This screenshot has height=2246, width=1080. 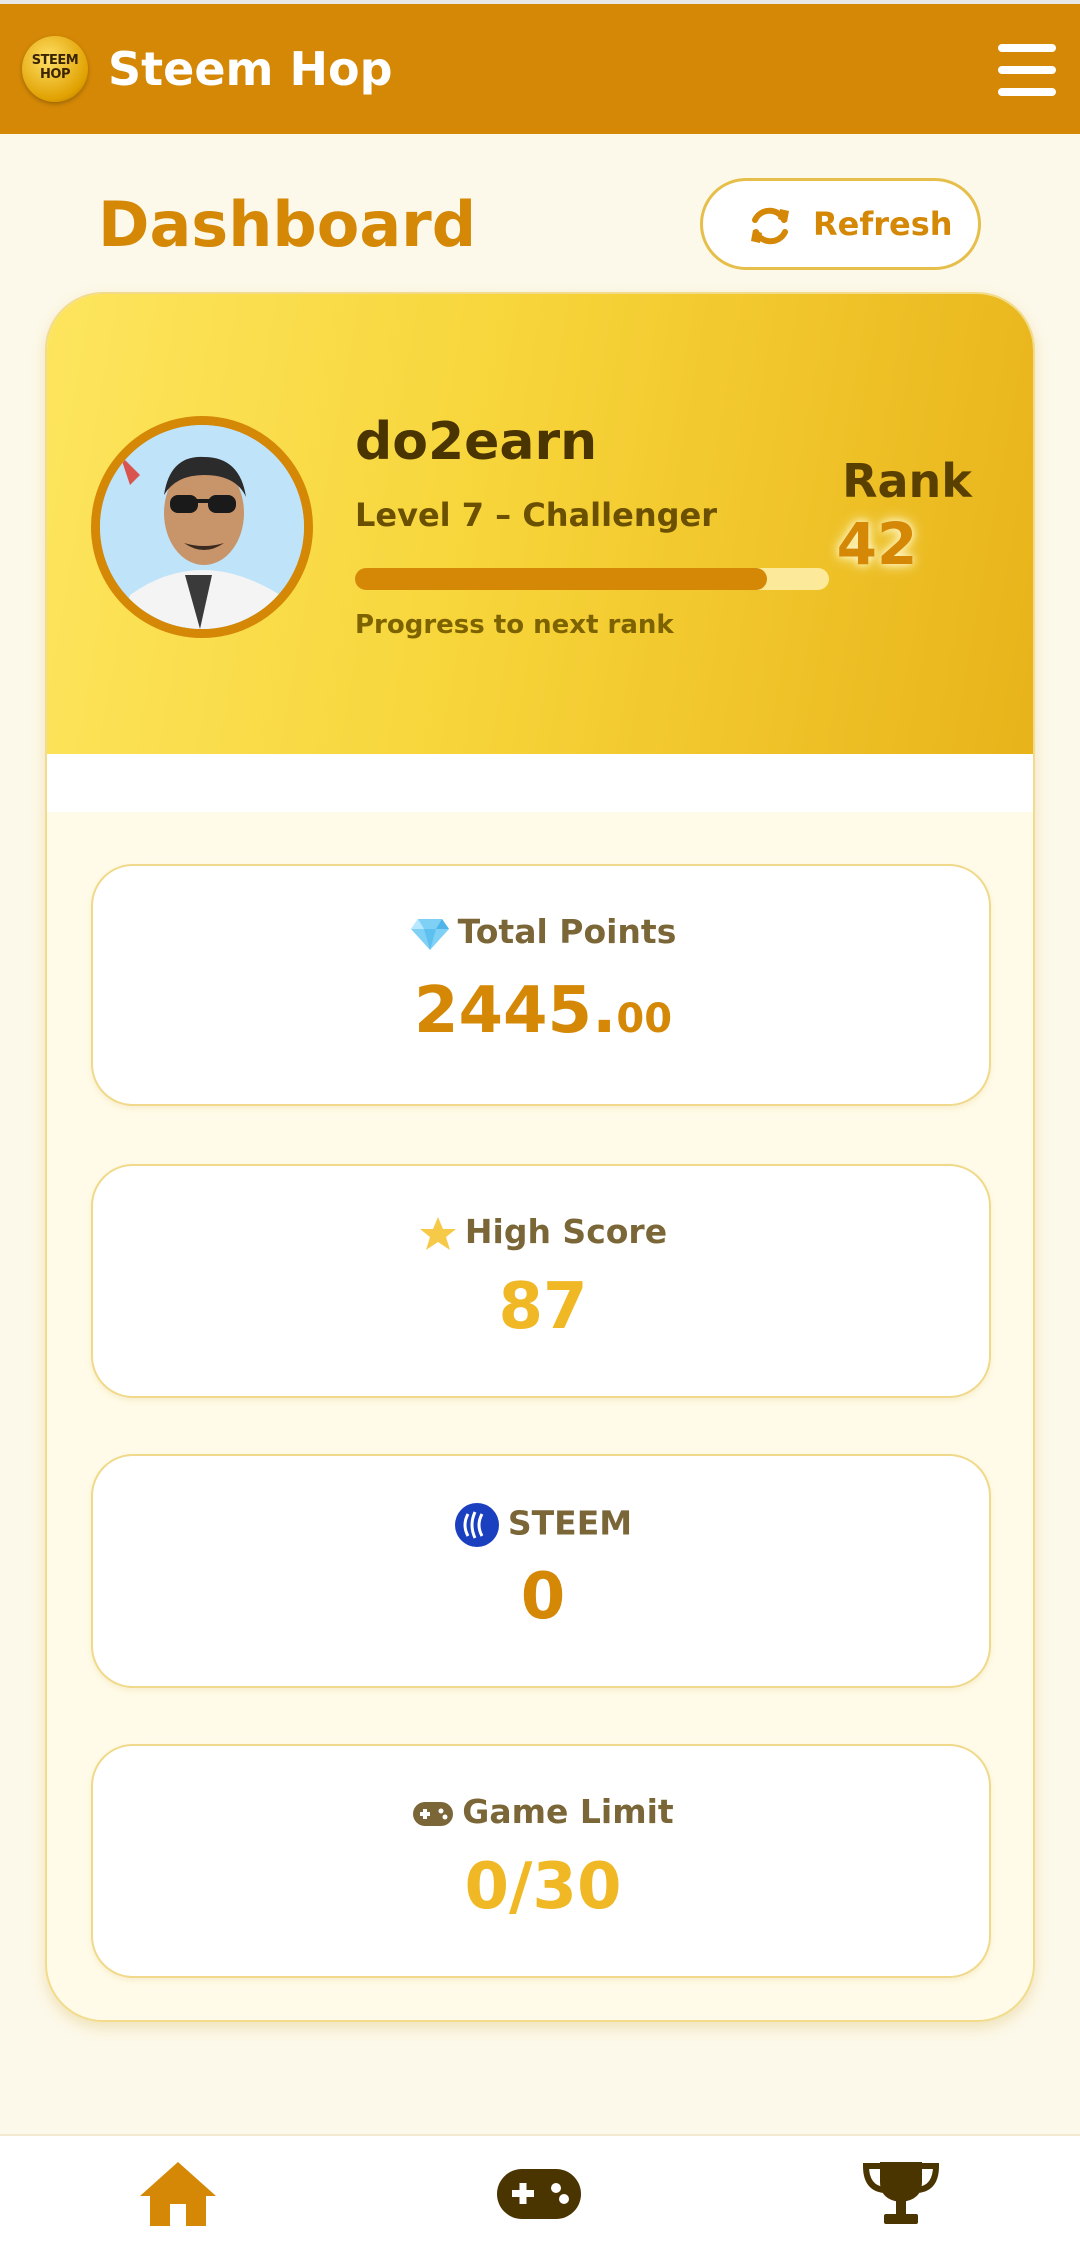 I want to click on game-limit-label: Game Limit, so click(x=568, y=1811).